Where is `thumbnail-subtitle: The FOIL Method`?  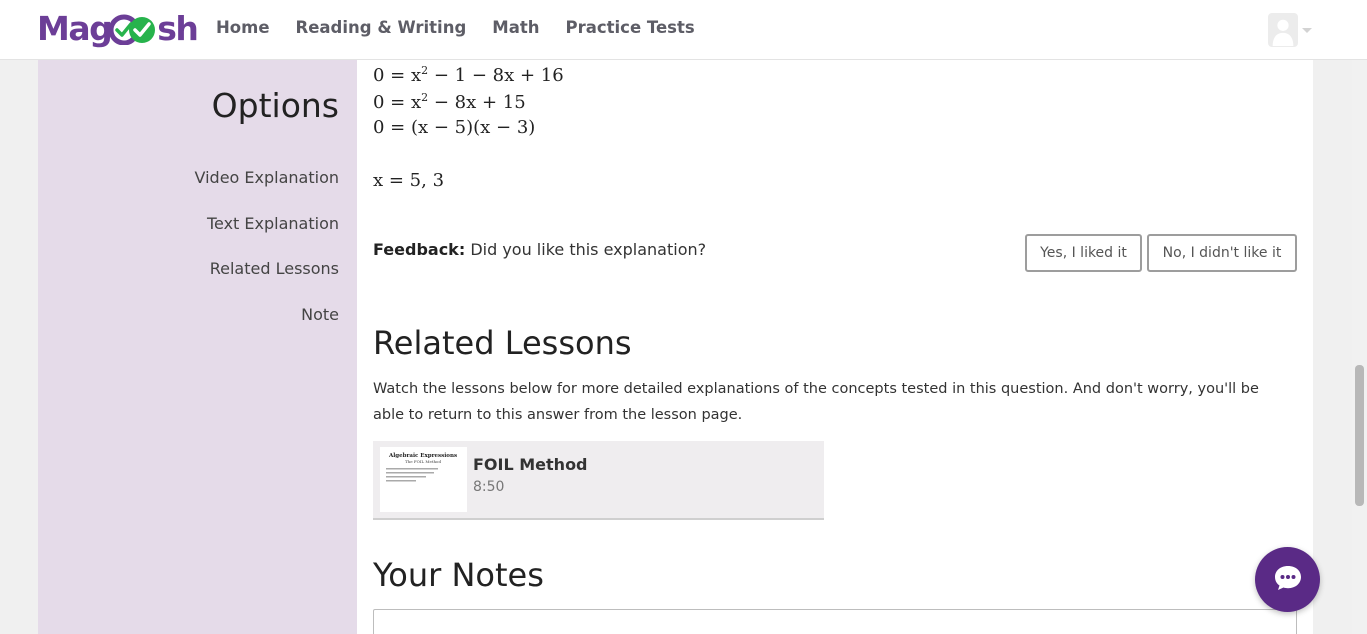 thumbnail-subtitle: The FOIL Method is located at coordinates (423, 461).